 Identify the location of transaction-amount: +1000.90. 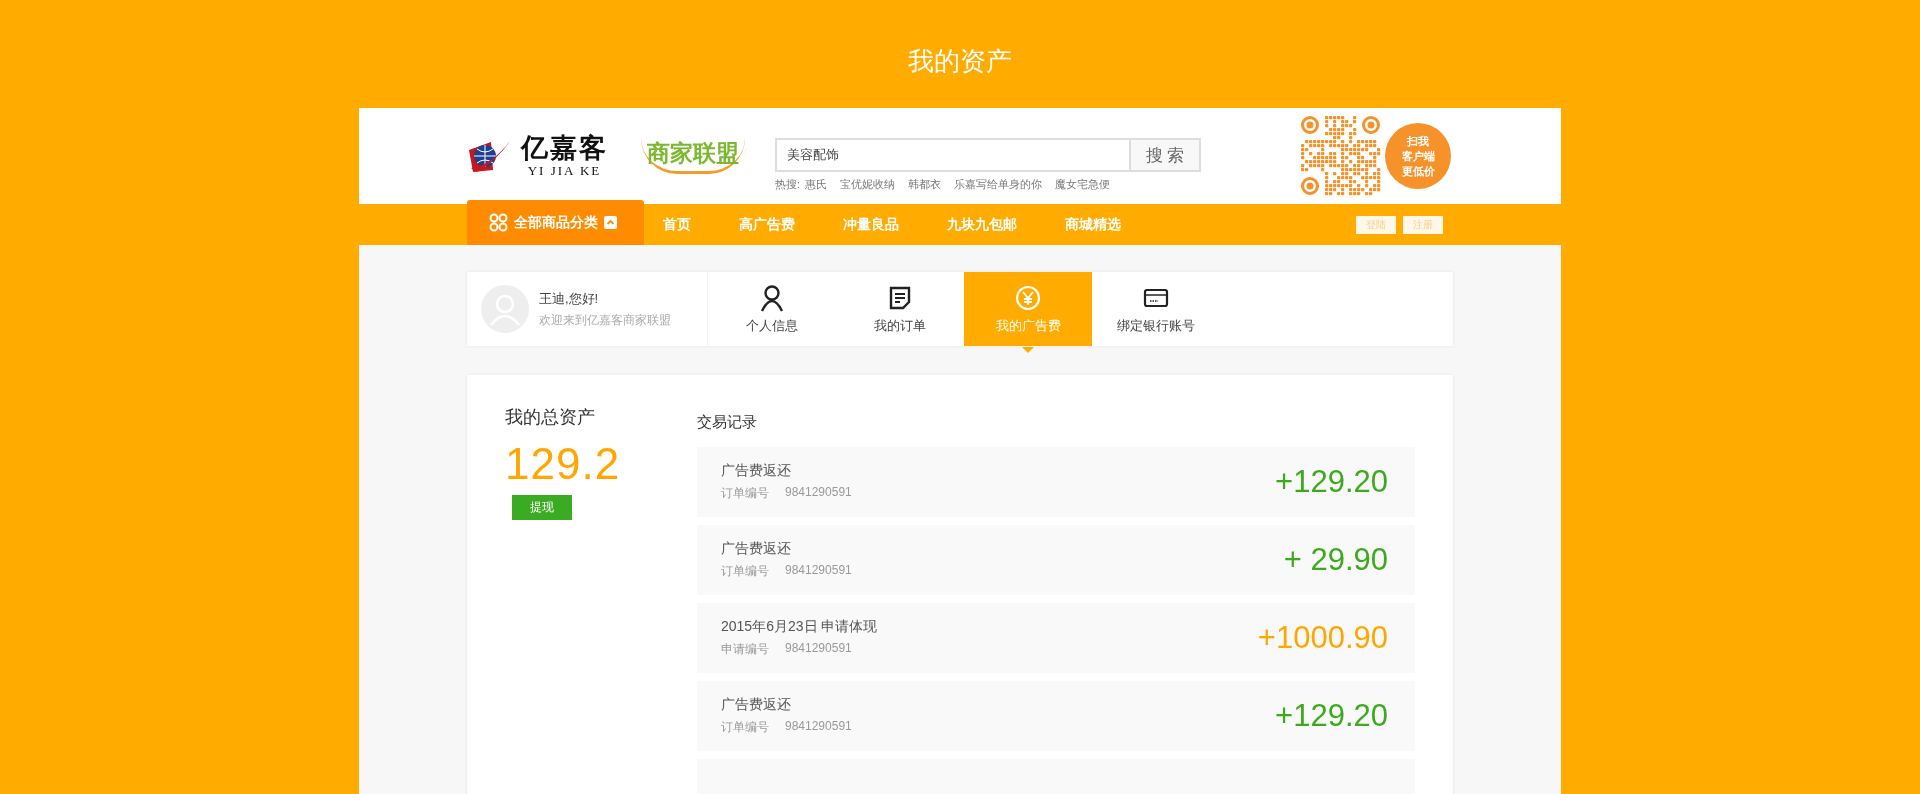
(1322, 638).